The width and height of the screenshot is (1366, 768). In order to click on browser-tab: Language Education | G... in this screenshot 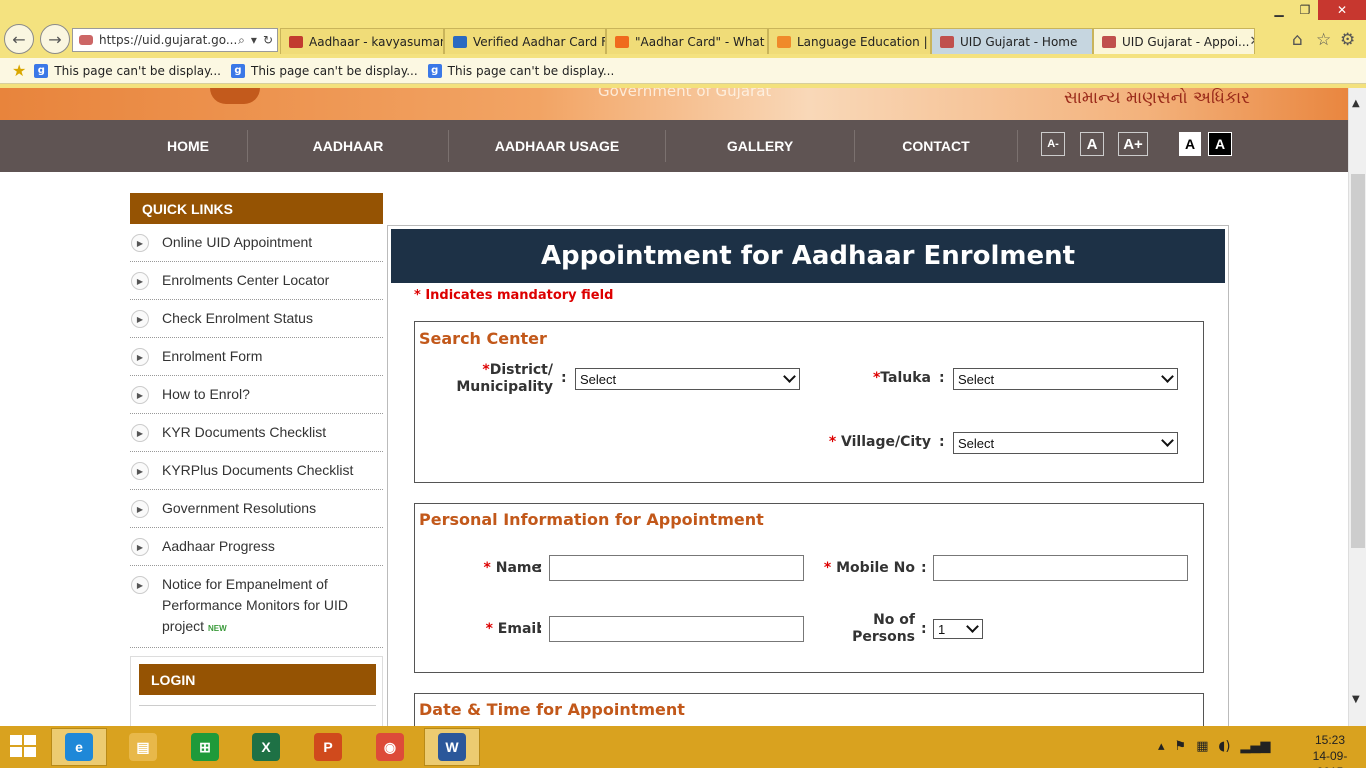, I will do `click(849, 41)`.